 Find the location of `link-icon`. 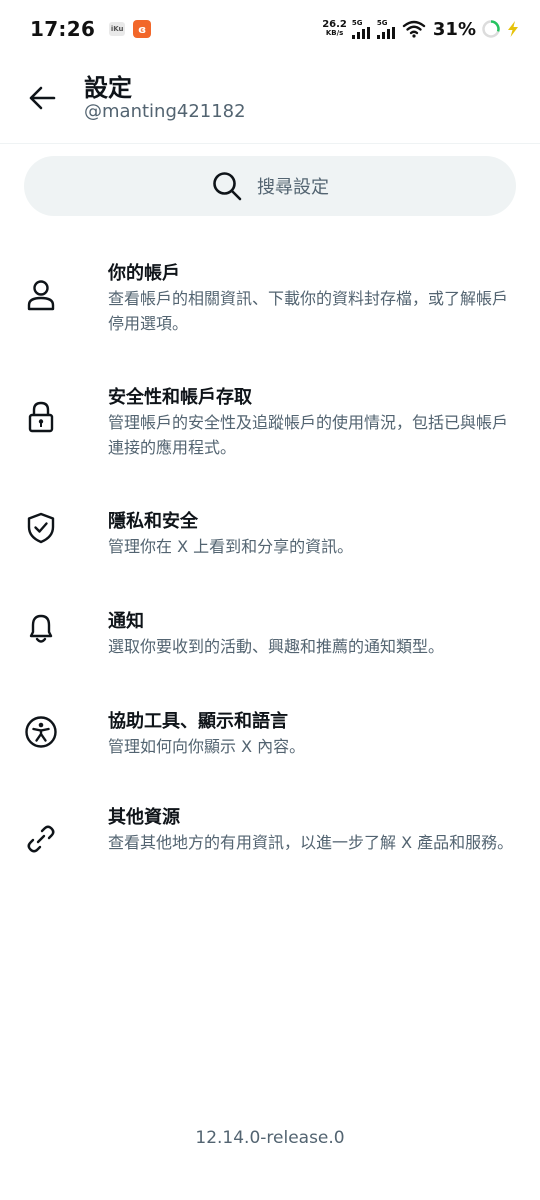

link-icon is located at coordinates (41, 839).